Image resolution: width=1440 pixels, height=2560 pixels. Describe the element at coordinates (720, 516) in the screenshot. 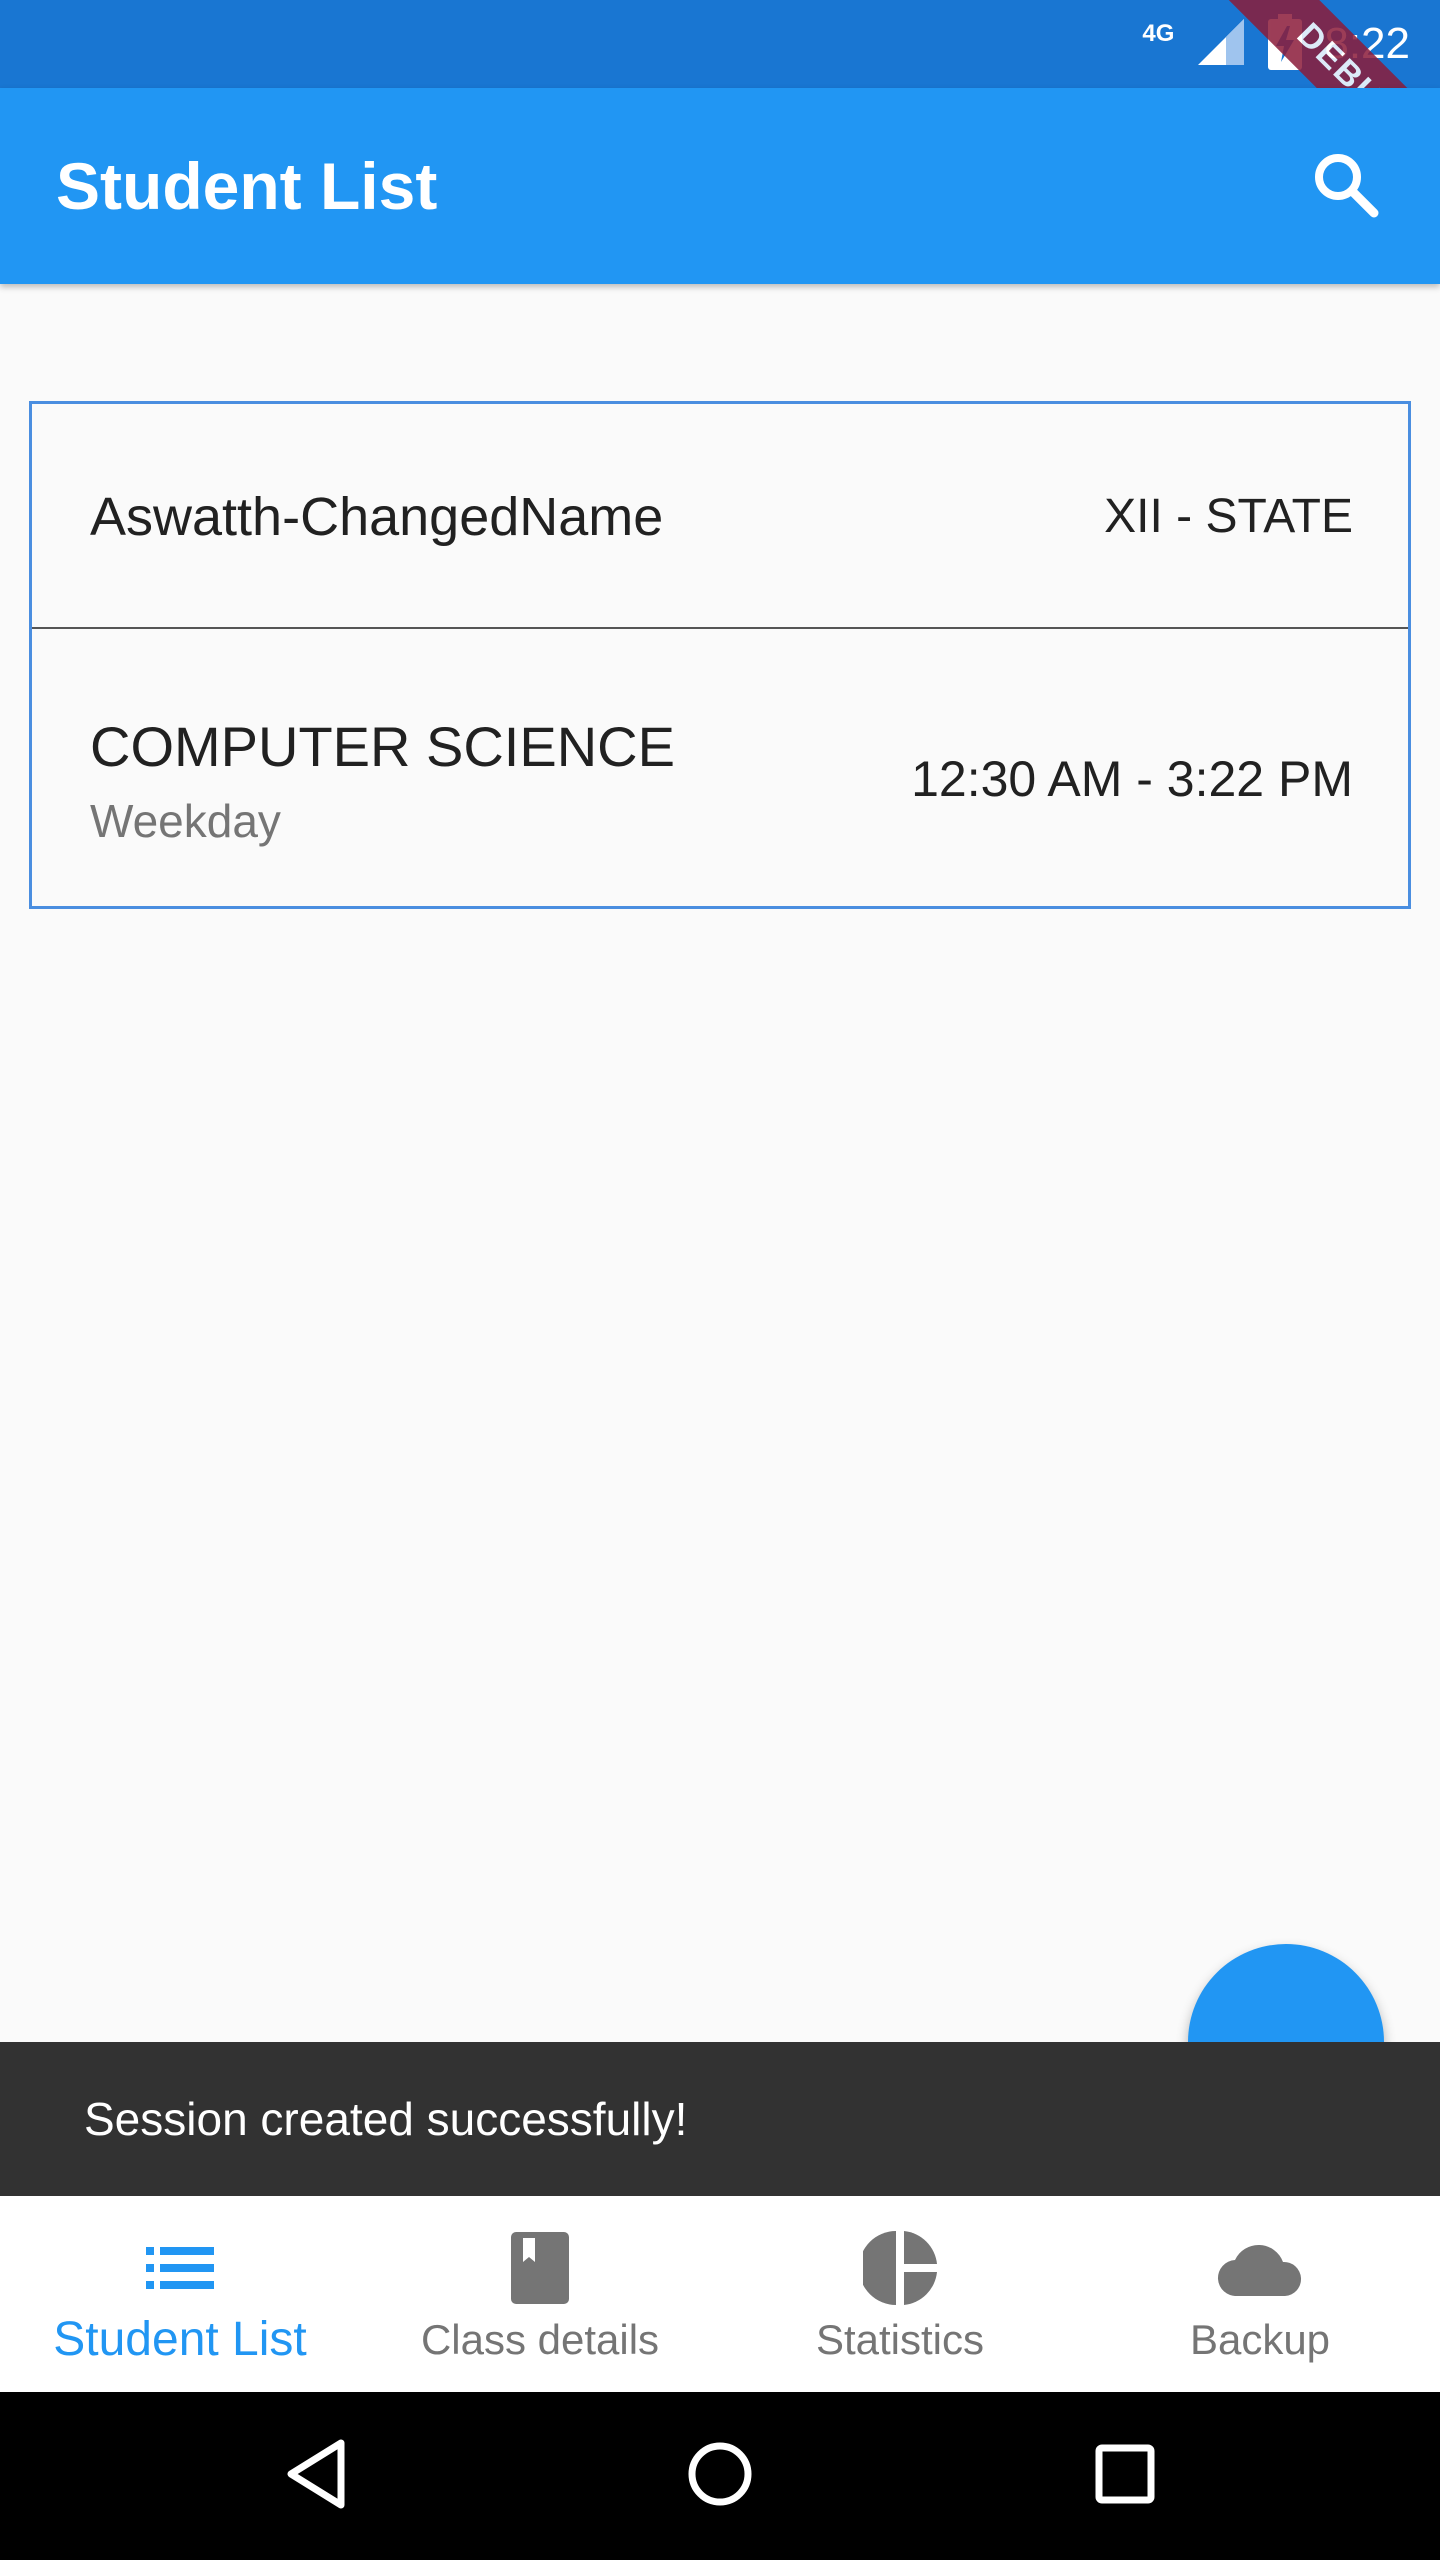

I see `student-header-row: Aswatth-ChangedName XII - STATE` at that location.